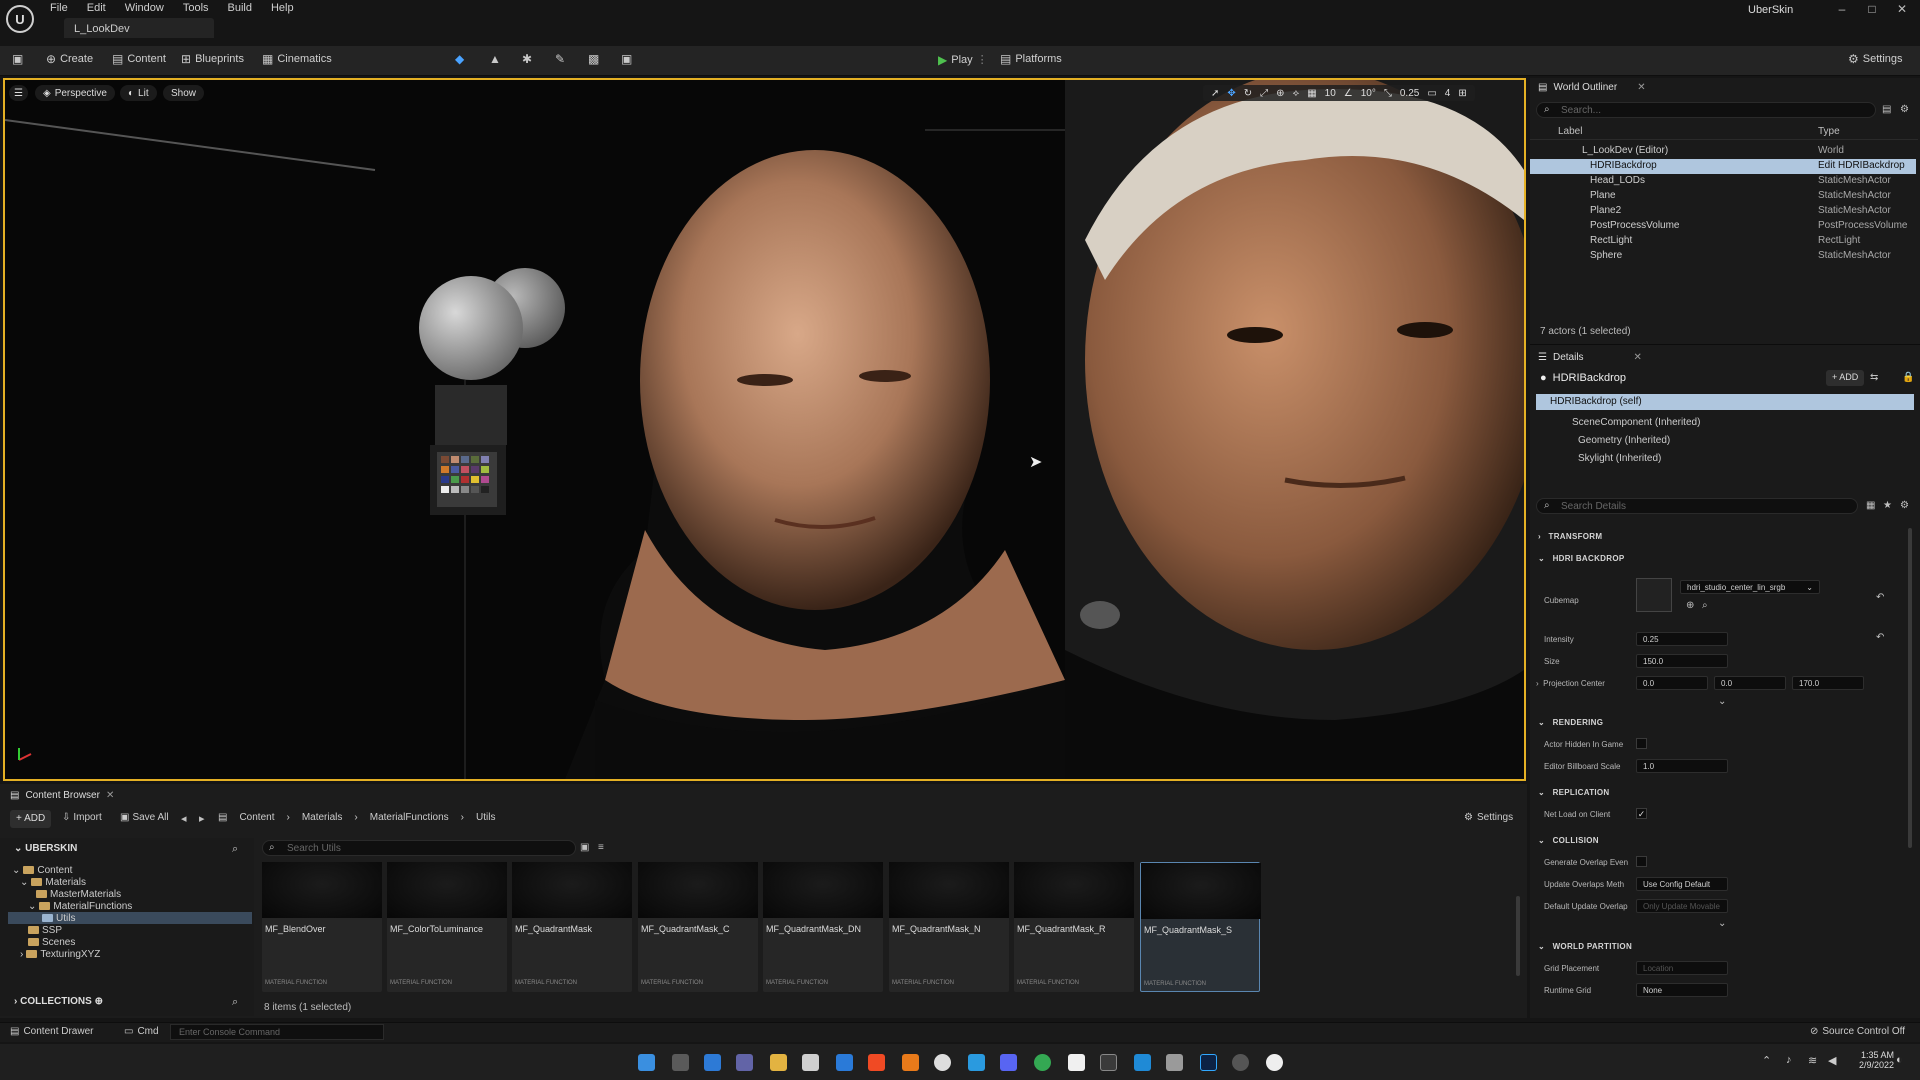 The width and height of the screenshot is (1920, 1080). Describe the element at coordinates (184, 818) in the screenshot. I see `back-icon: ◂` at that location.